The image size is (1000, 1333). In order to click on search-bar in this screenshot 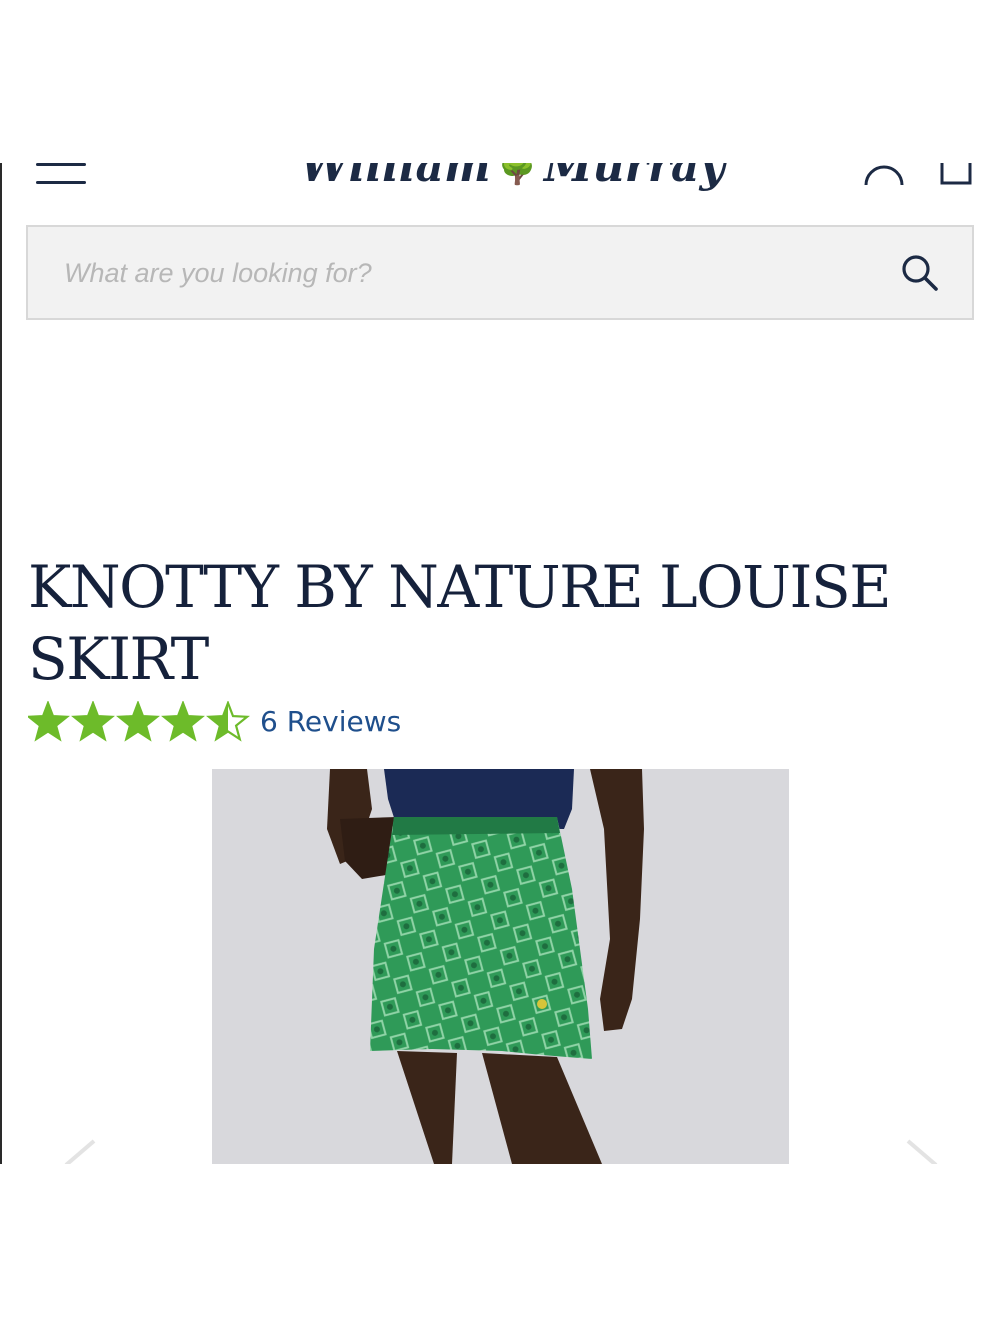, I will do `click(500, 272)`.